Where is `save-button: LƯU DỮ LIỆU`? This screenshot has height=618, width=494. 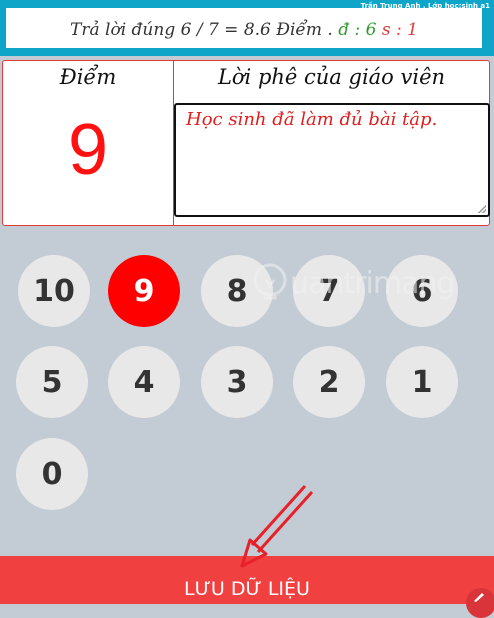 save-button: LƯU DỮ LIỆU is located at coordinates (247, 580).